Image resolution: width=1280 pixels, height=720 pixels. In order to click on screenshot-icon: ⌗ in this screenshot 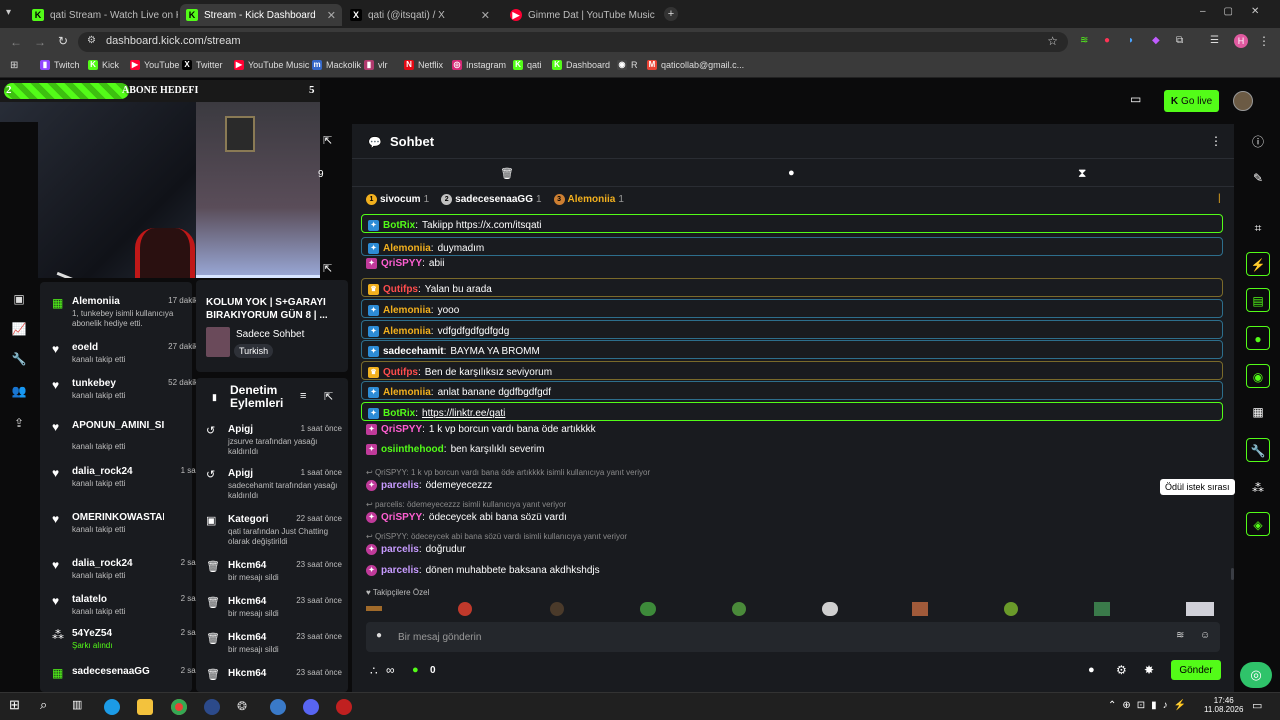, I will do `click(1258, 228)`.